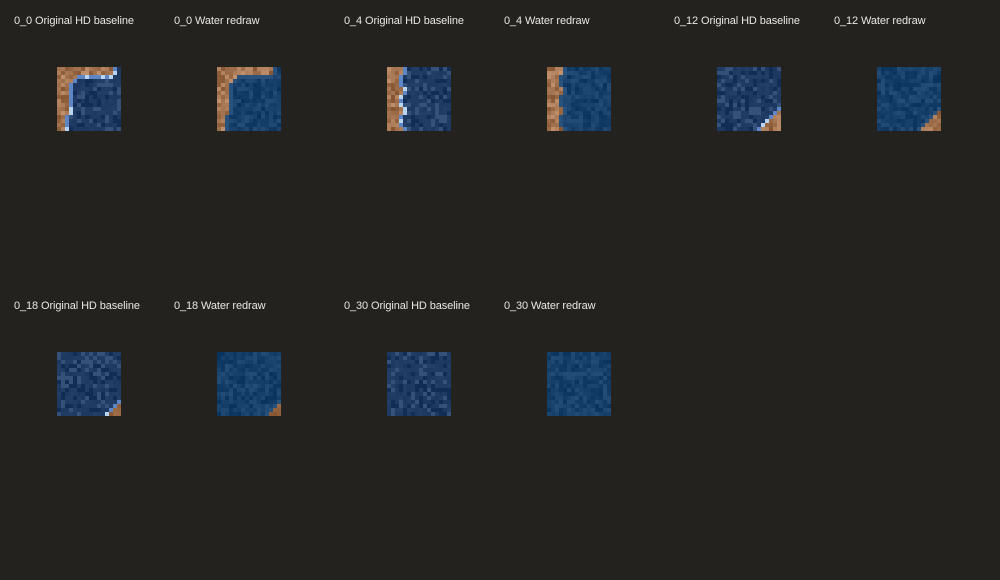 This screenshot has height=580, width=1000. I want to click on tile-image-0-0-original, so click(89, 99).